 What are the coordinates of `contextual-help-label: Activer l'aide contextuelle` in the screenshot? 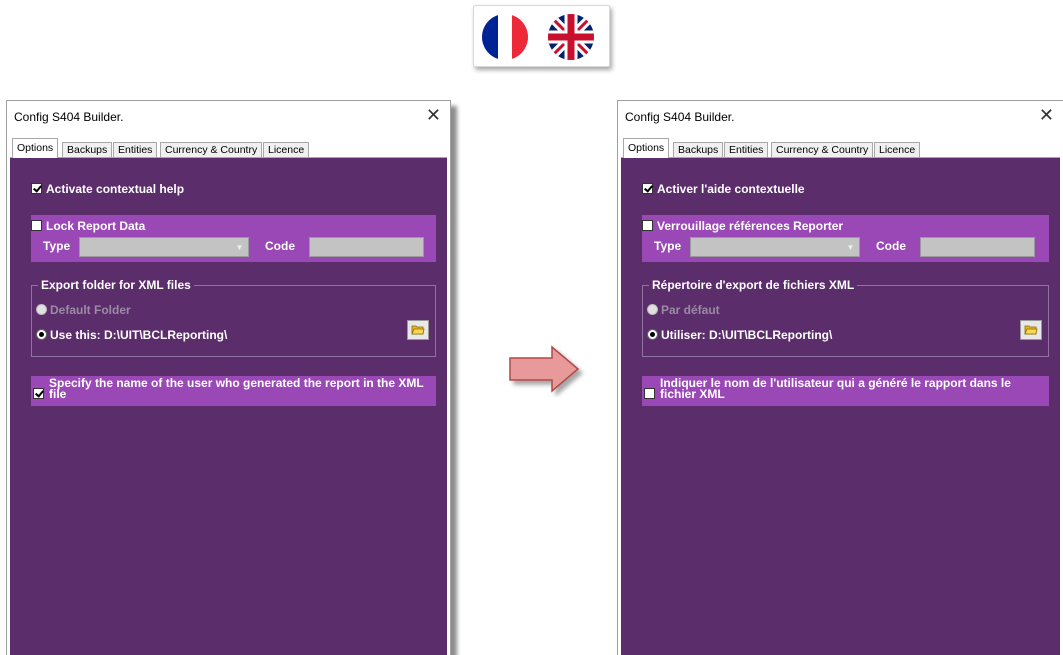 It's located at (731, 189).